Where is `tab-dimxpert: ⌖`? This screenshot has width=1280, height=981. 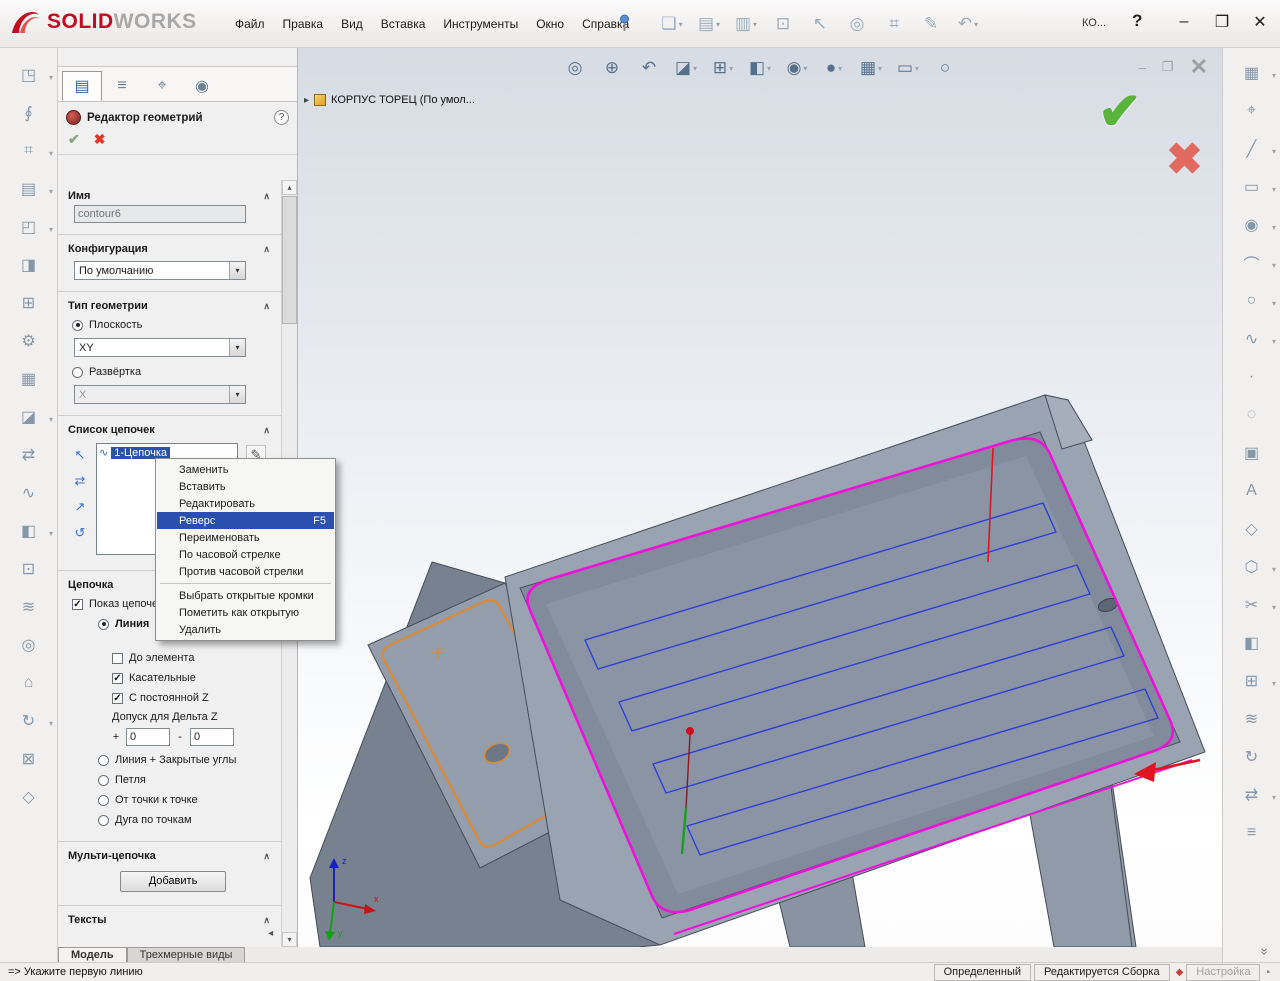 tab-dimxpert: ⌖ is located at coordinates (162, 86).